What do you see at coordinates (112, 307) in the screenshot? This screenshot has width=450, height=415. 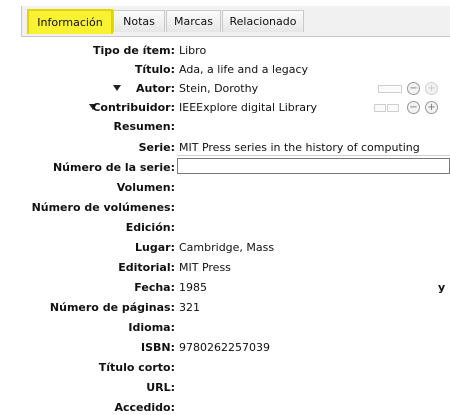 I see `field-label-num-paginas: Número de páginas:` at bounding box center [112, 307].